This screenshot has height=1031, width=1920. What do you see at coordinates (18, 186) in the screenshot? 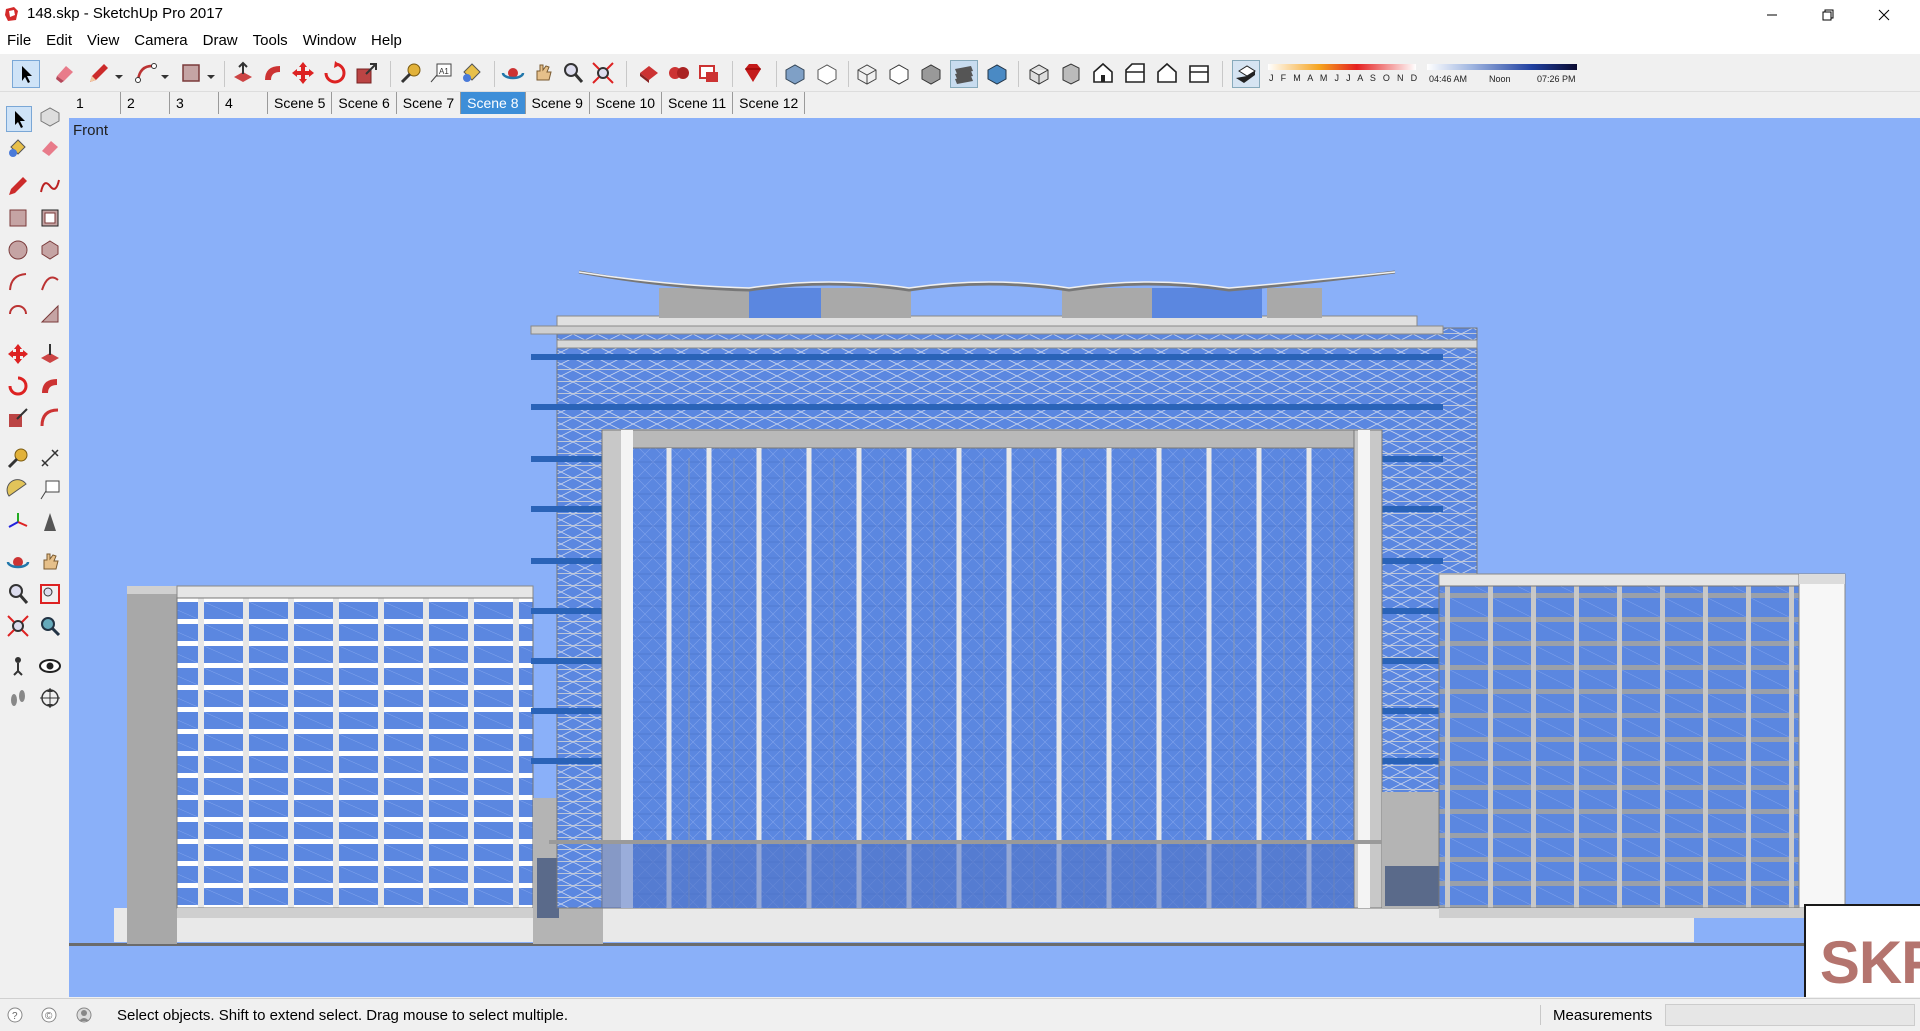
I see `line-icon` at bounding box center [18, 186].